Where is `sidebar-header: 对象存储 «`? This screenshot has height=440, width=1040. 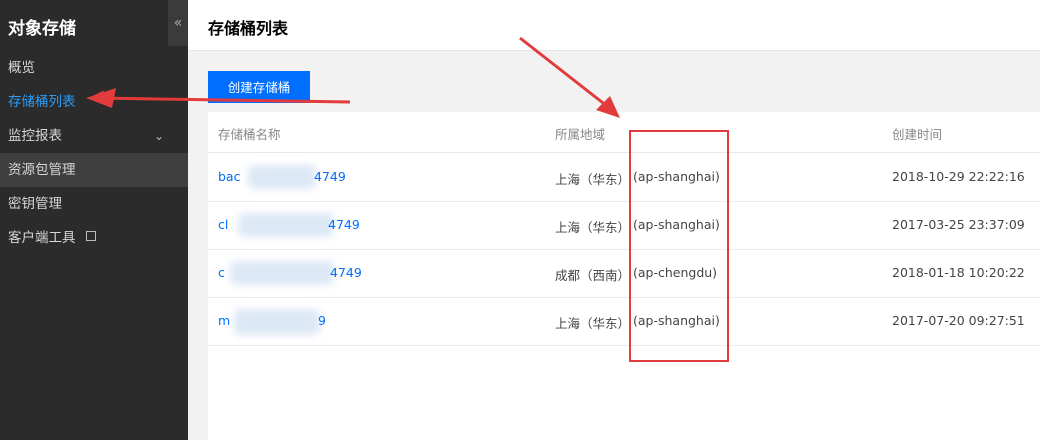 sidebar-header: 对象存储 « is located at coordinates (94, 24).